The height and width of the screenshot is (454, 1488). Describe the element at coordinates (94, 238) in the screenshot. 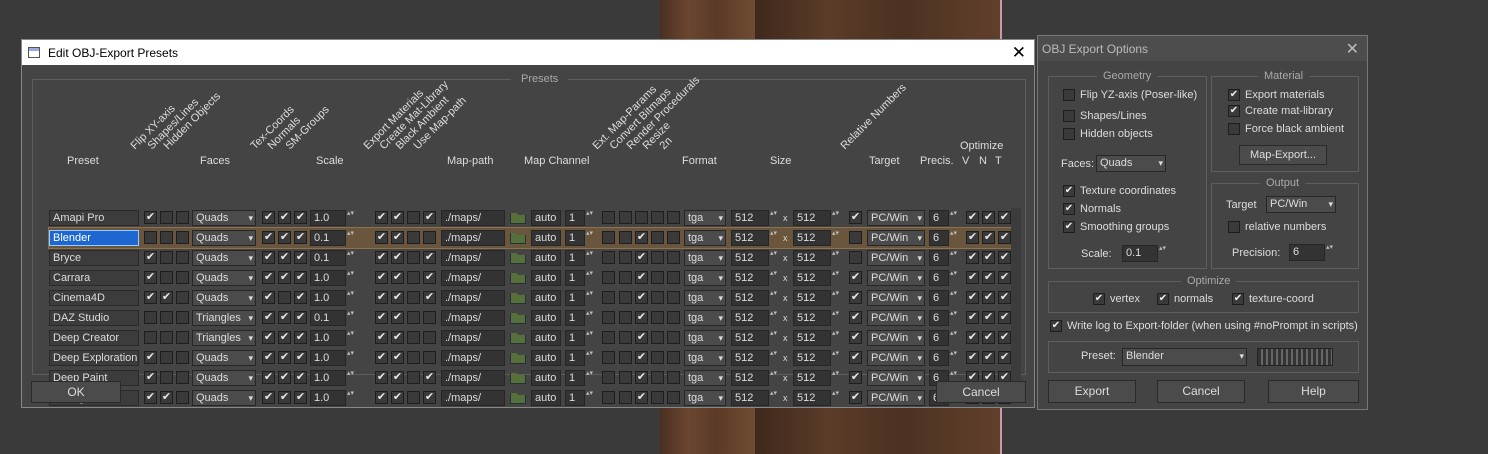

I see `preset-name: Blender` at that location.